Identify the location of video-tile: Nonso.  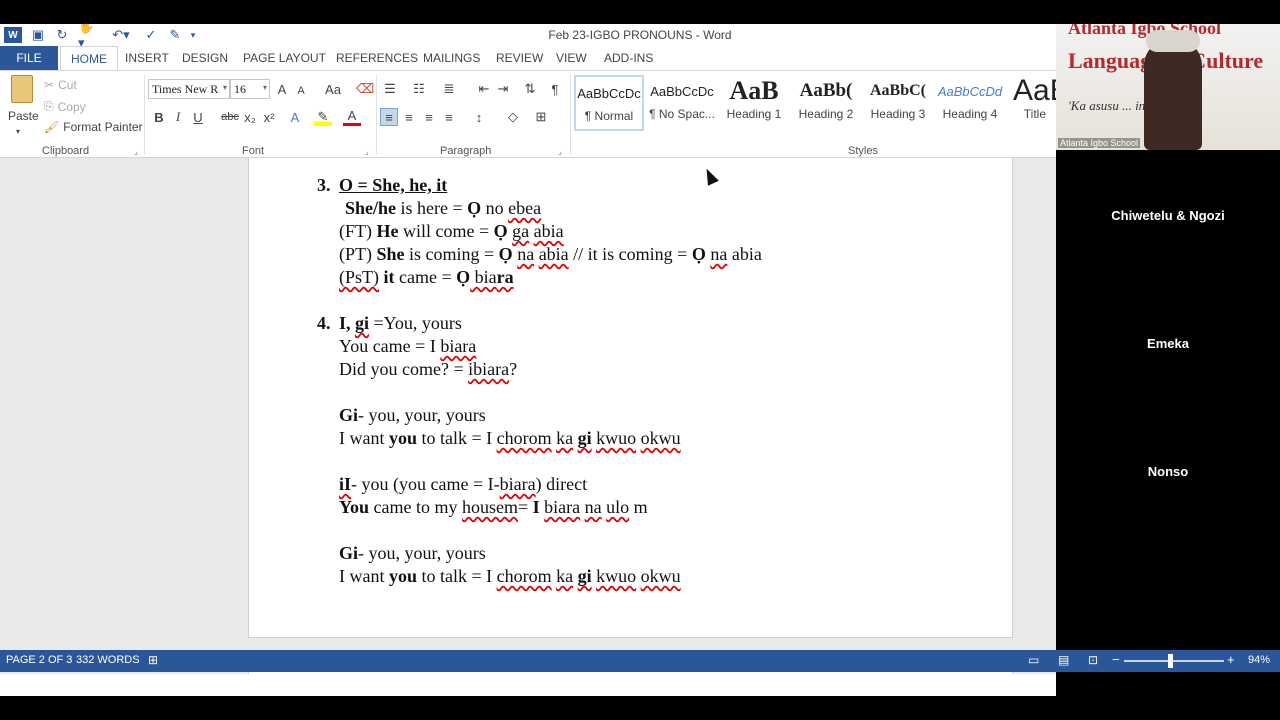
(1168, 471).